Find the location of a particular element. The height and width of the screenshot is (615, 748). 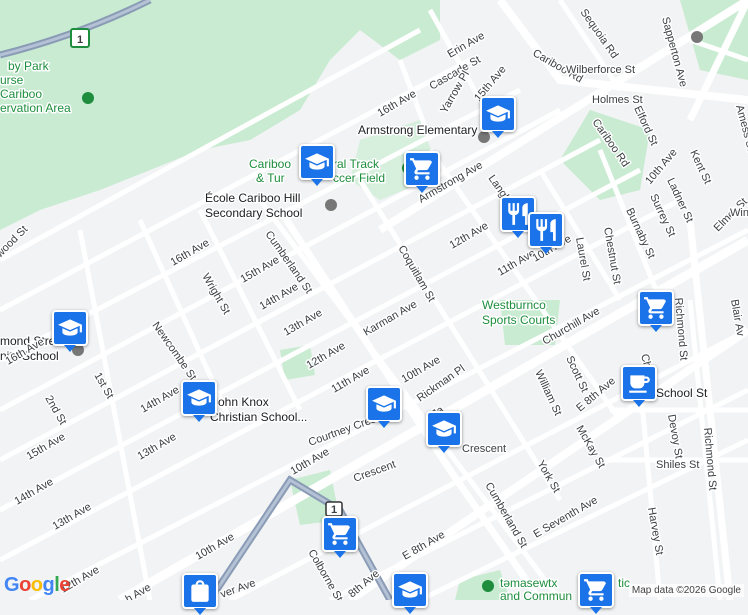

street-label: Blair Av is located at coordinates (737, 317).